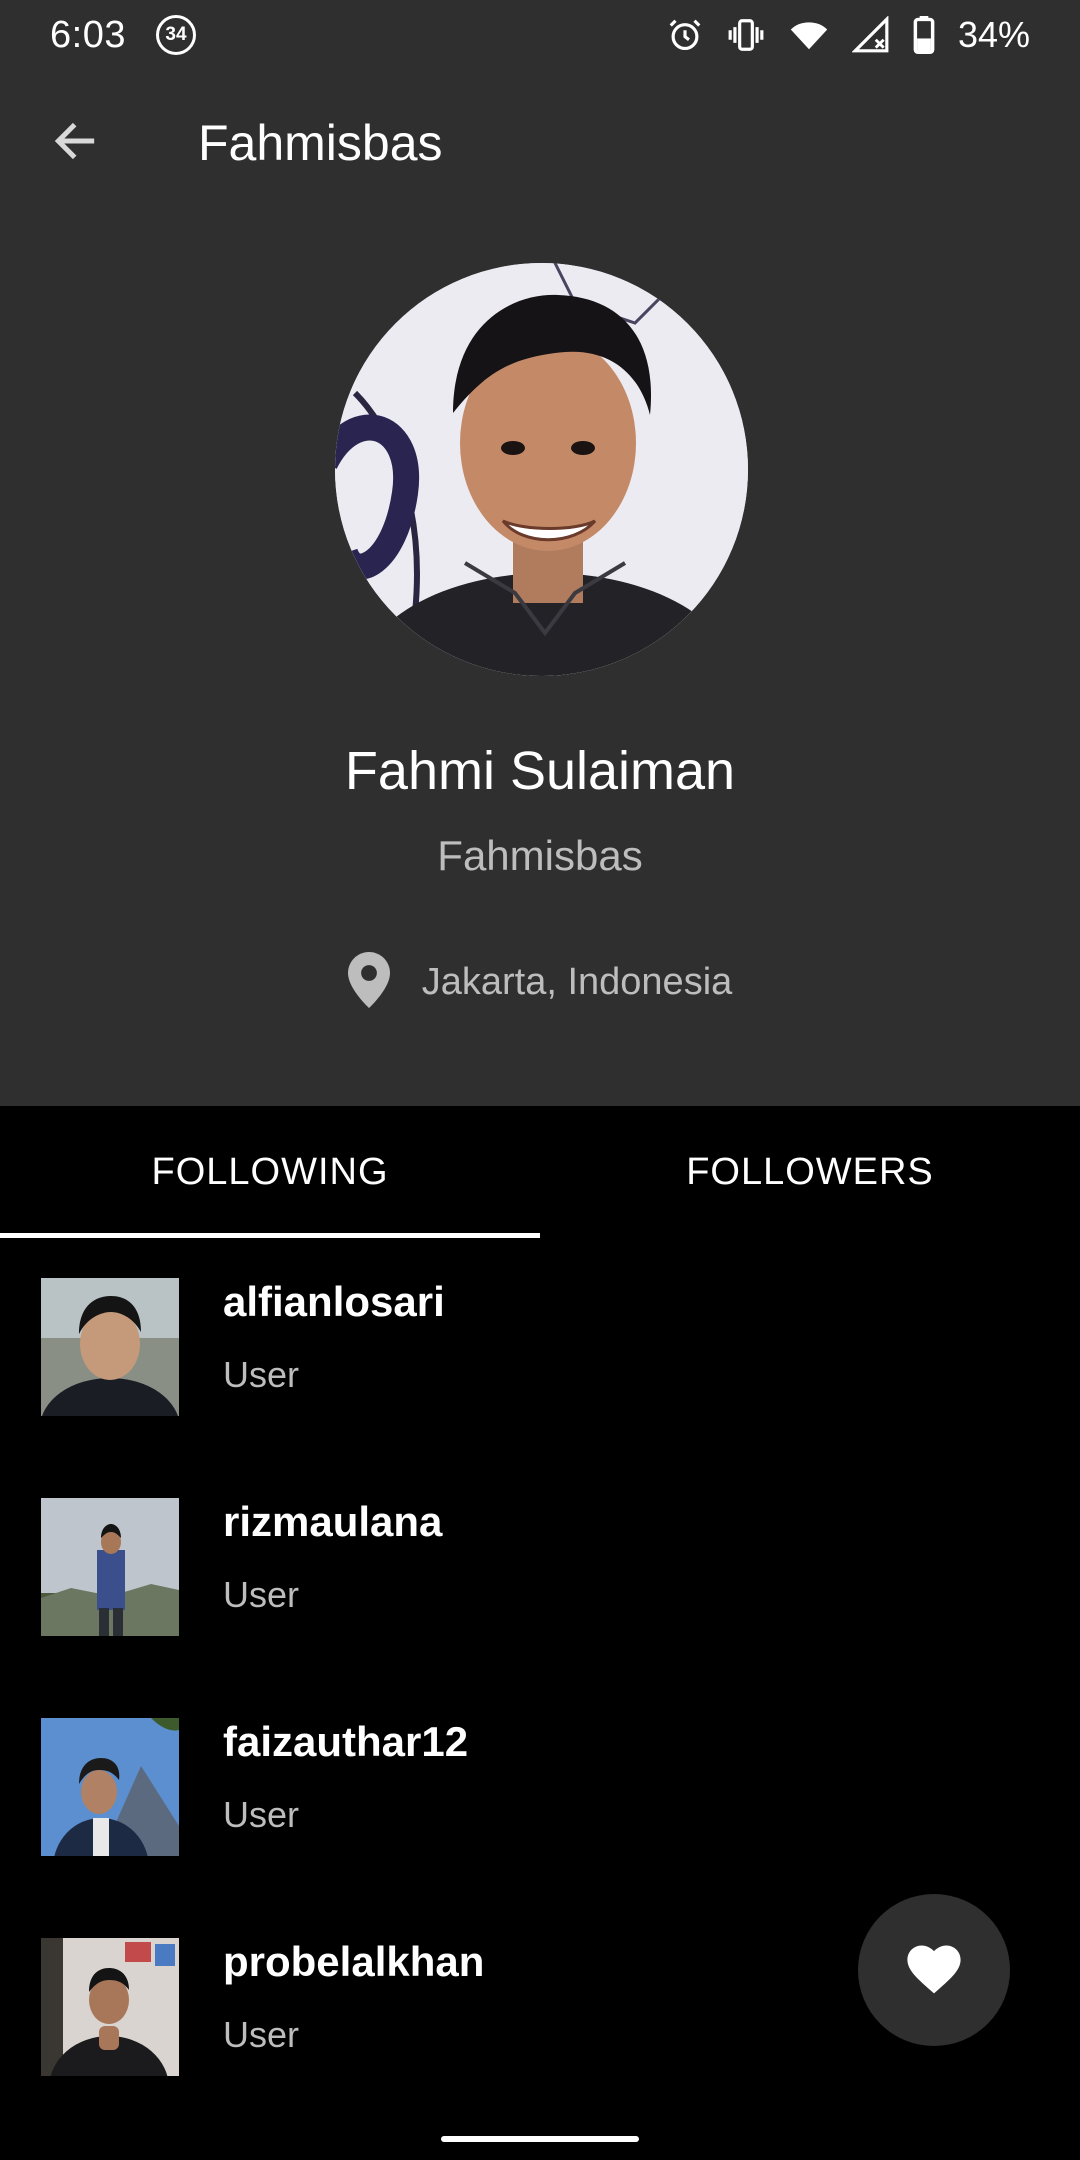  I want to click on tab-following-label: FOLLOWING, so click(270, 1171).